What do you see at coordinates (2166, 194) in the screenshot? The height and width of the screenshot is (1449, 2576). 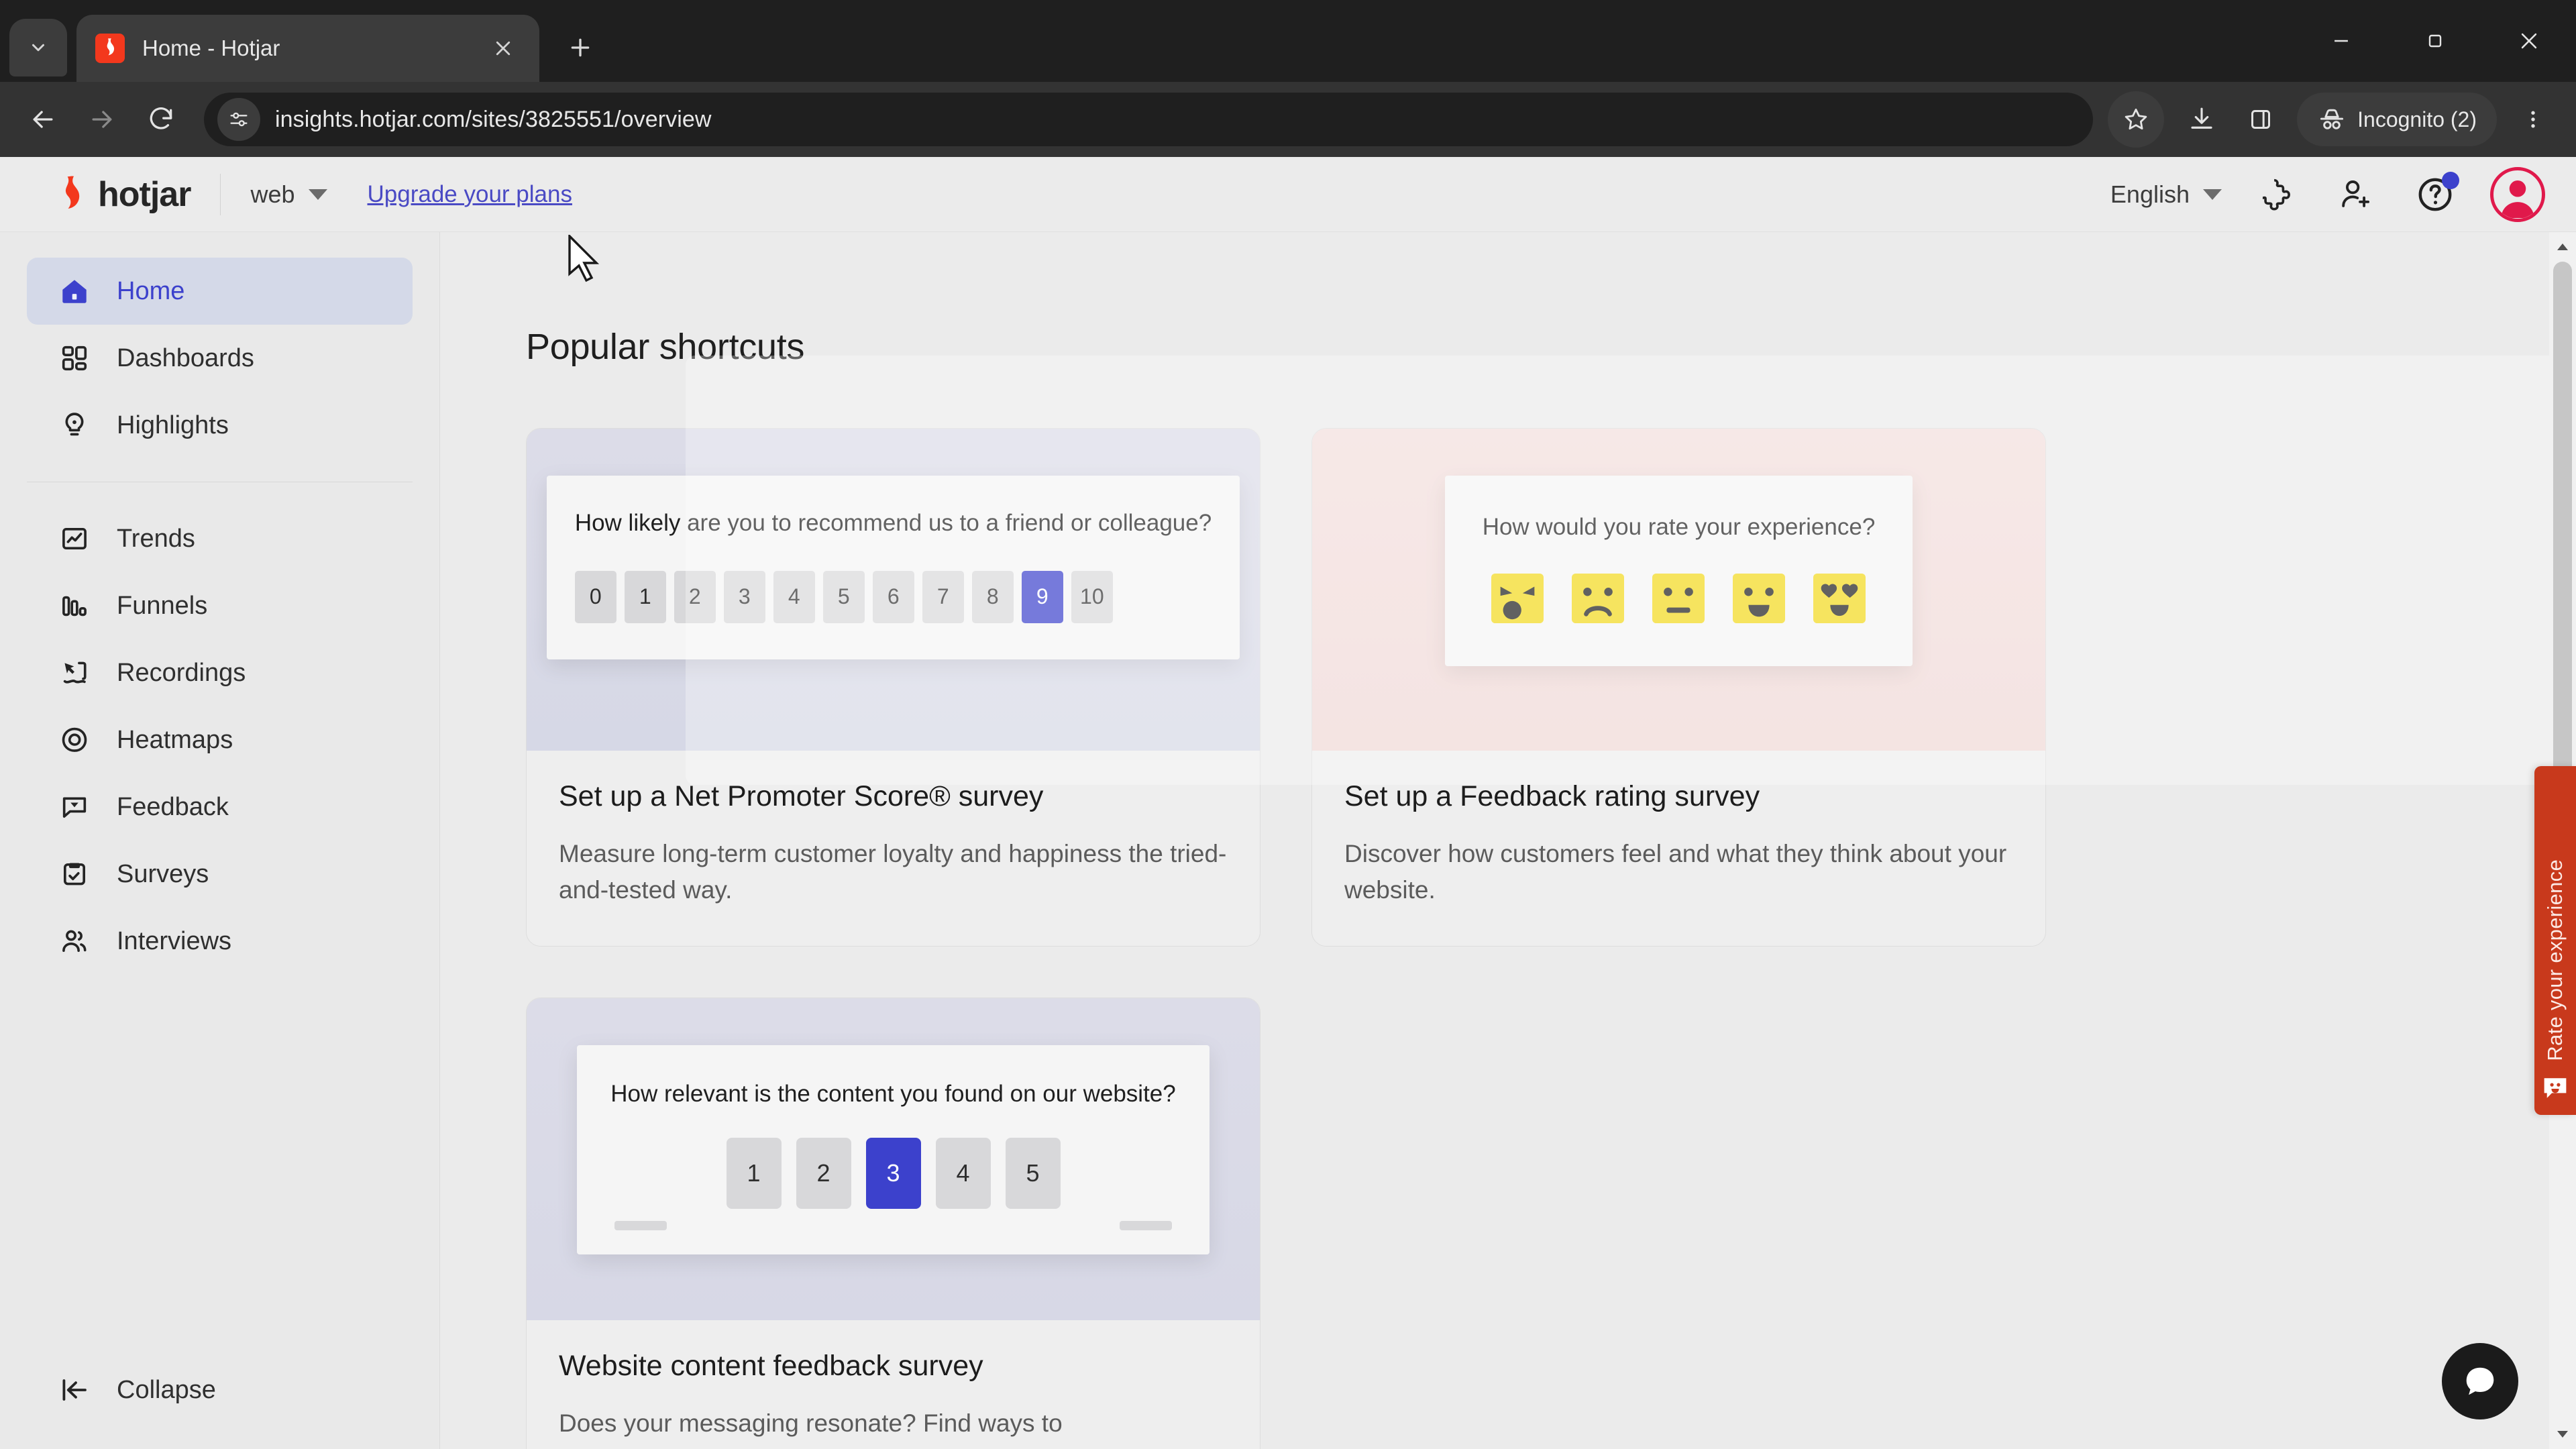 I see `language-selector: English` at bounding box center [2166, 194].